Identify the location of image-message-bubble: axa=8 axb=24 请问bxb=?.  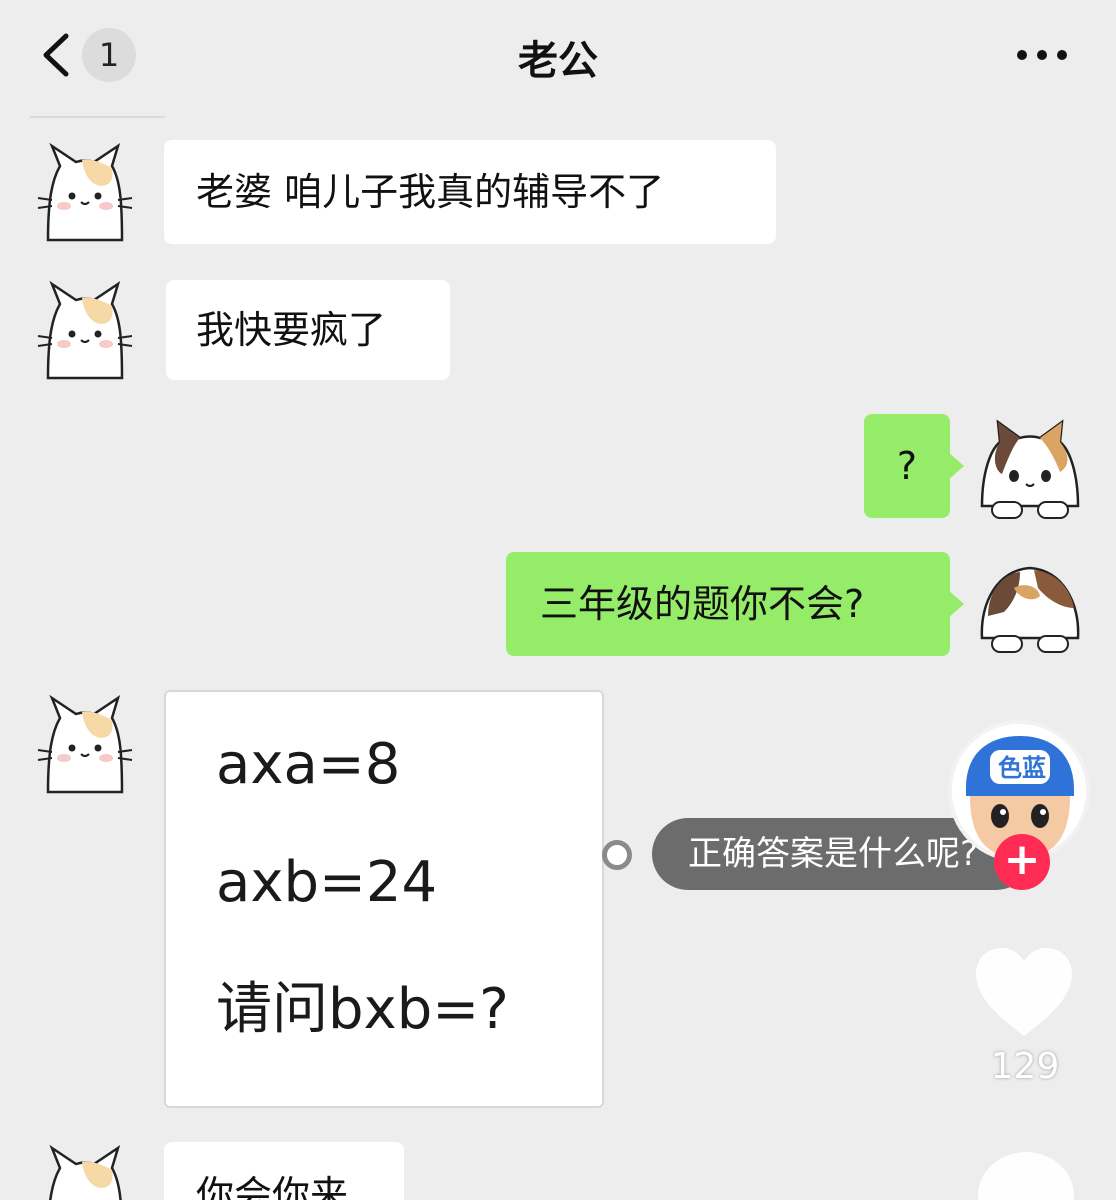
(384, 899).